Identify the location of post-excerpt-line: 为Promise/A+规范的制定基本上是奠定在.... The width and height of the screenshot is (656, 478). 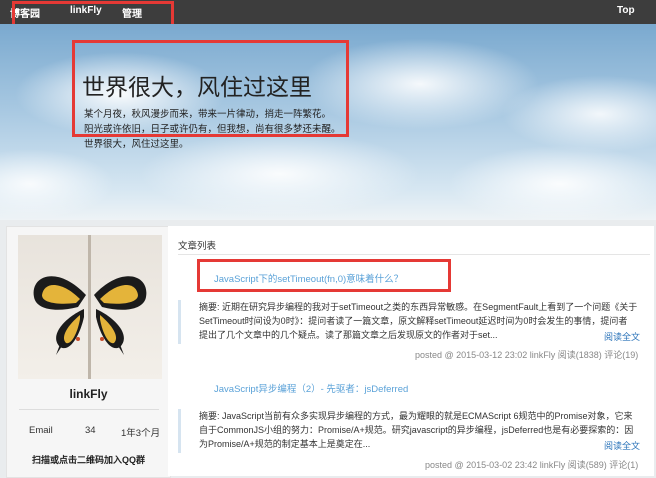
(285, 444).